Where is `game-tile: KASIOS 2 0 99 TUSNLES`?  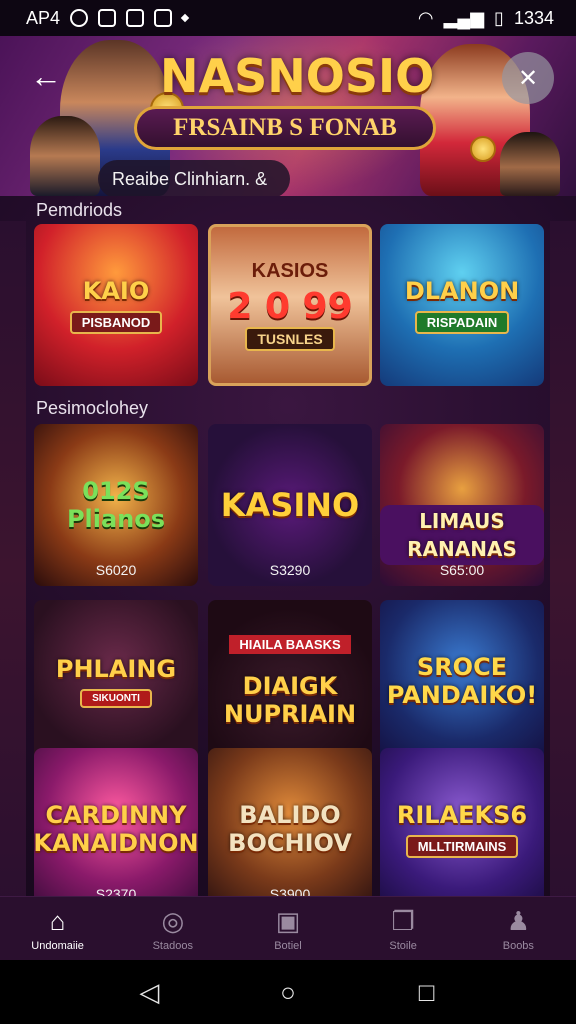 game-tile: KASIOS 2 0 99 TUSNLES is located at coordinates (290, 305).